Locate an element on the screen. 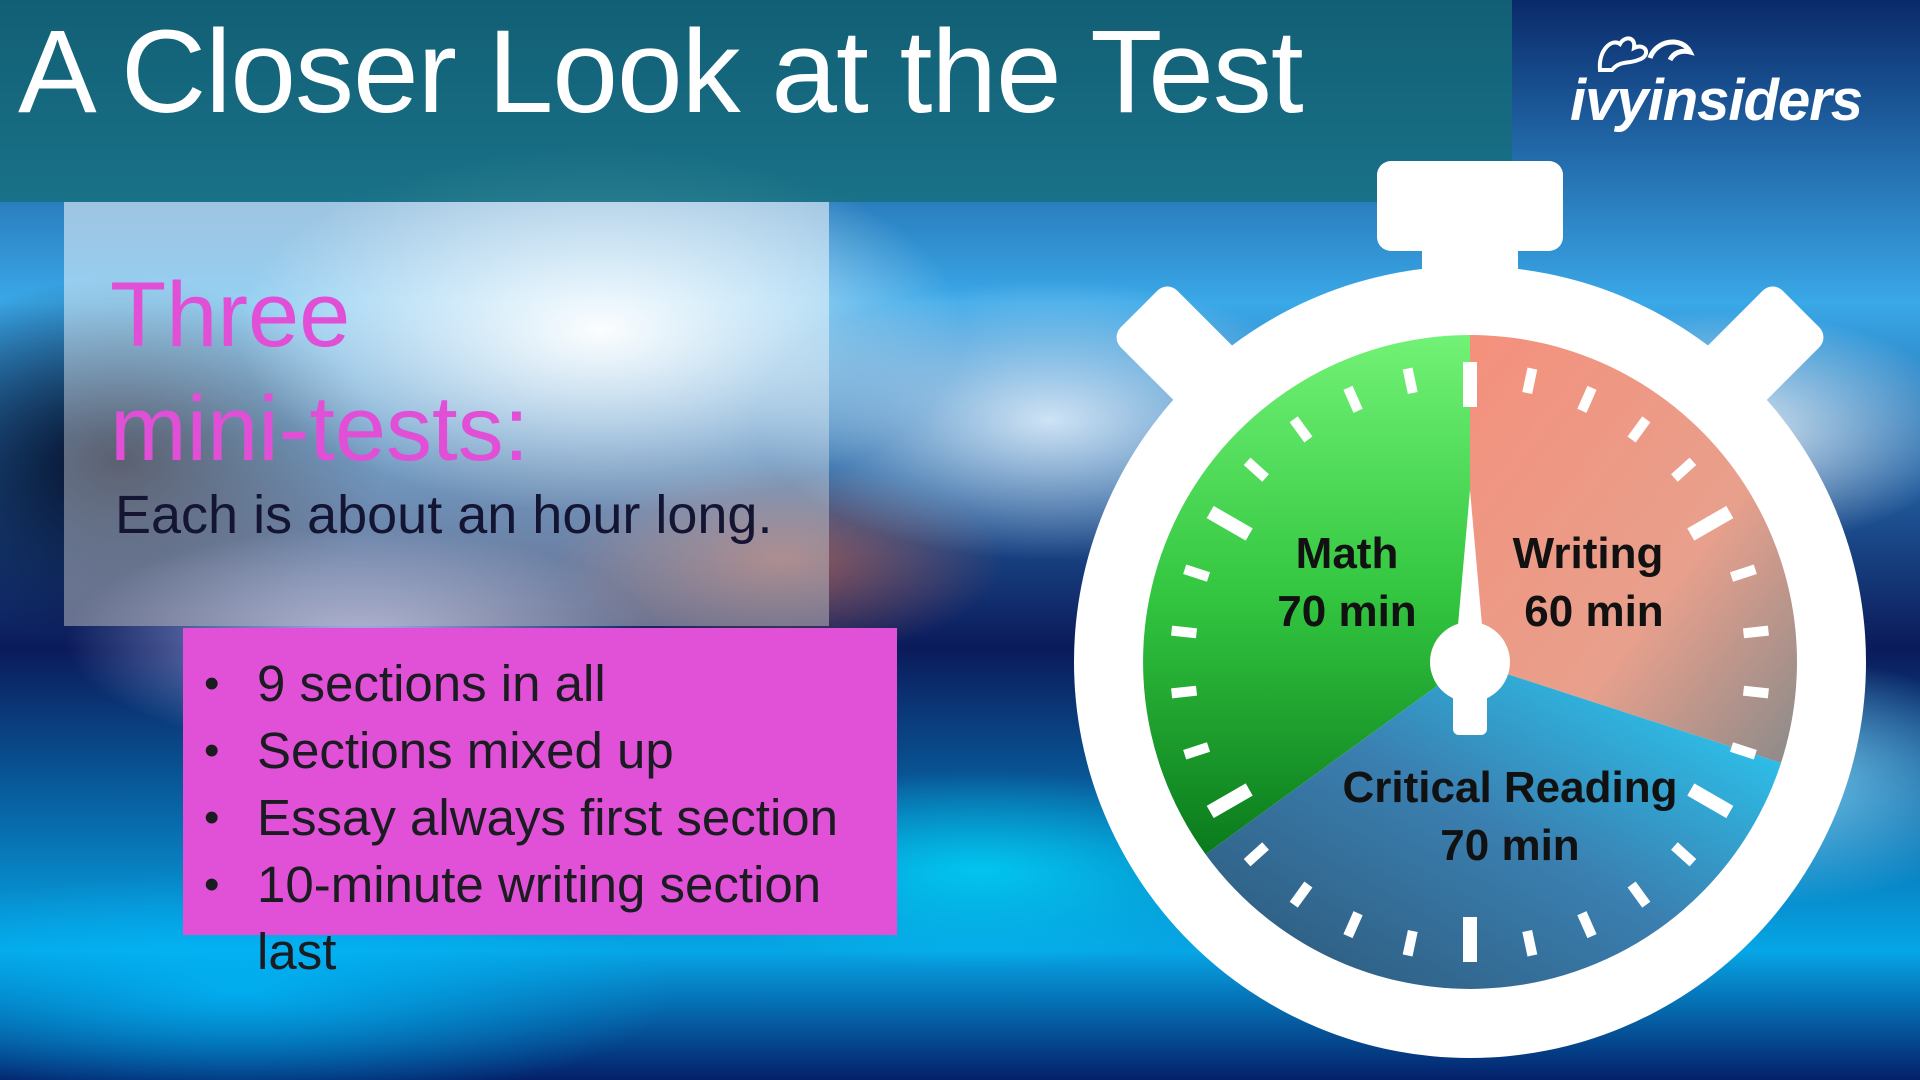 The width and height of the screenshot is (1920, 1080). heading-line-1: Three is located at coordinates (230, 315).